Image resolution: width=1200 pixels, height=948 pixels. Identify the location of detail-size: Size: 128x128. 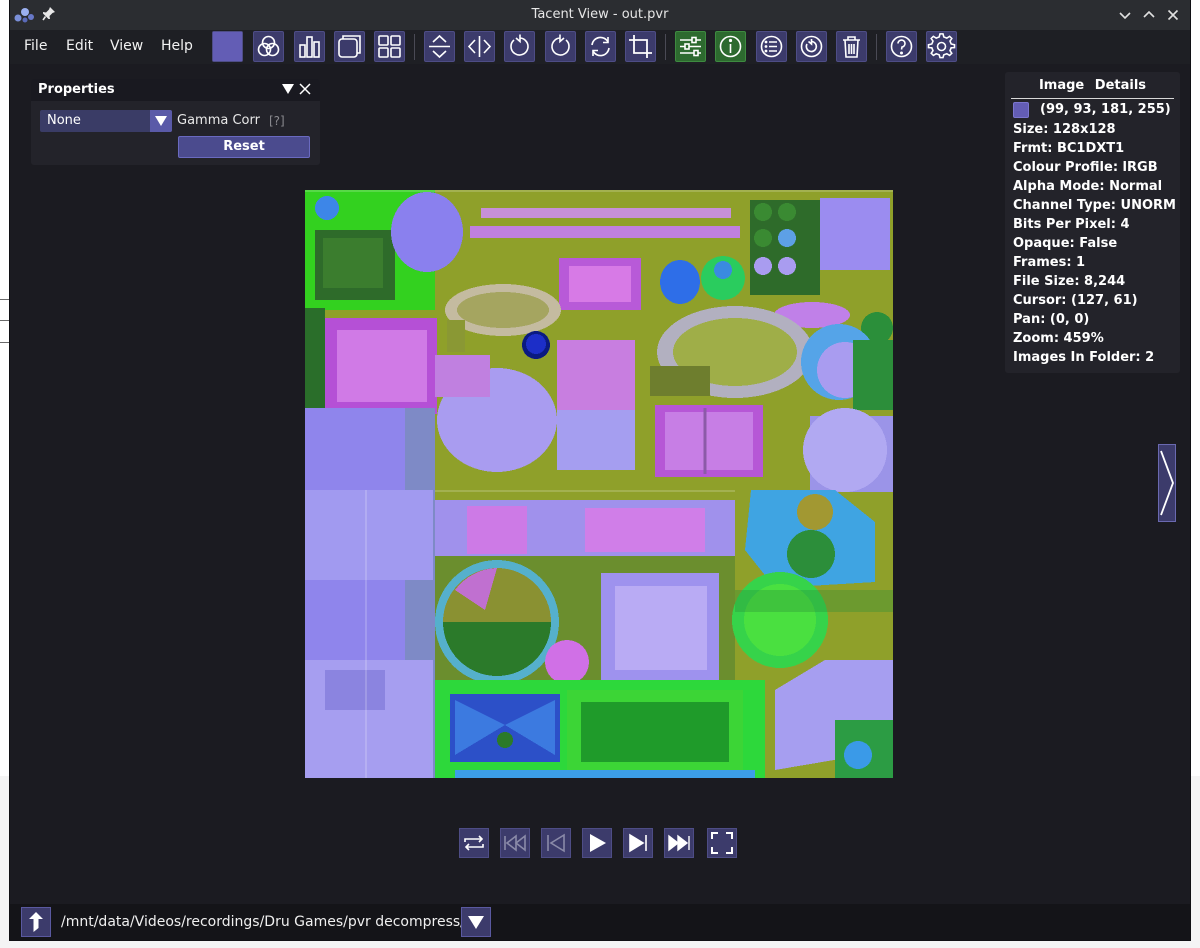
(1064, 129).